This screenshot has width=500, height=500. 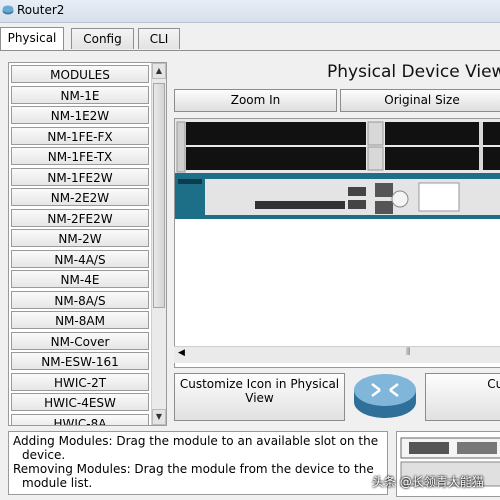 I want to click on view-hscrollbar: ◀ ⦀, so click(x=337, y=354).